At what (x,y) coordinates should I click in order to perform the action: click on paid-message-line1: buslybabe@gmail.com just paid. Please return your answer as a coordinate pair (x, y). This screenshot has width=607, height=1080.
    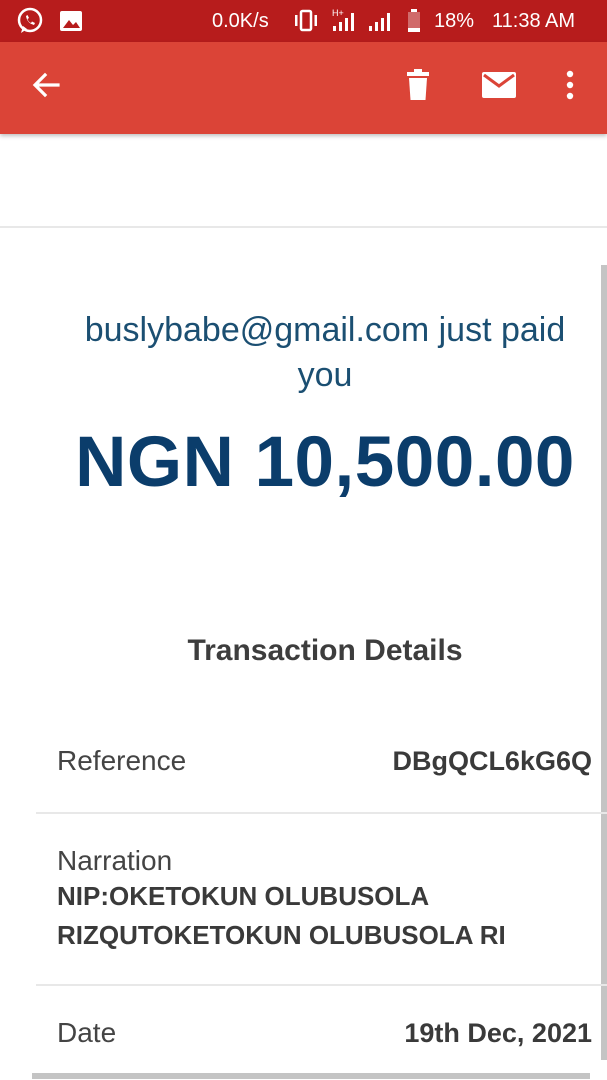
    Looking at the image, I should click on (325, 330).